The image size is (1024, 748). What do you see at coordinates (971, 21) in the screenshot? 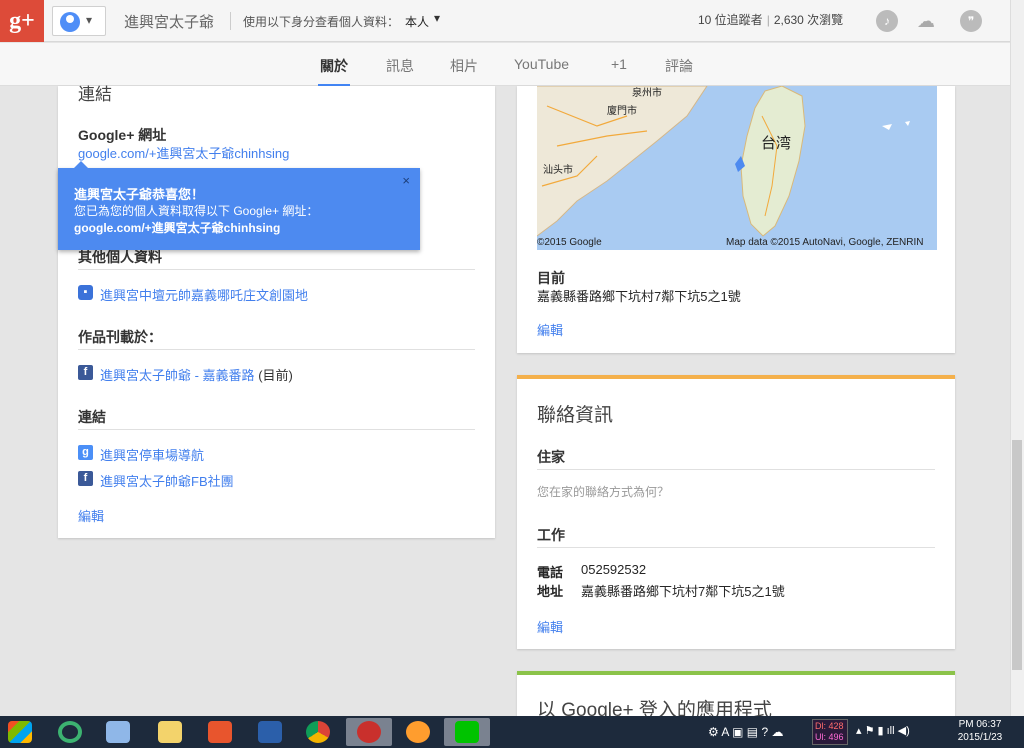
I see `comment-quote-icon: ❞` at bounding box center [971, 21].